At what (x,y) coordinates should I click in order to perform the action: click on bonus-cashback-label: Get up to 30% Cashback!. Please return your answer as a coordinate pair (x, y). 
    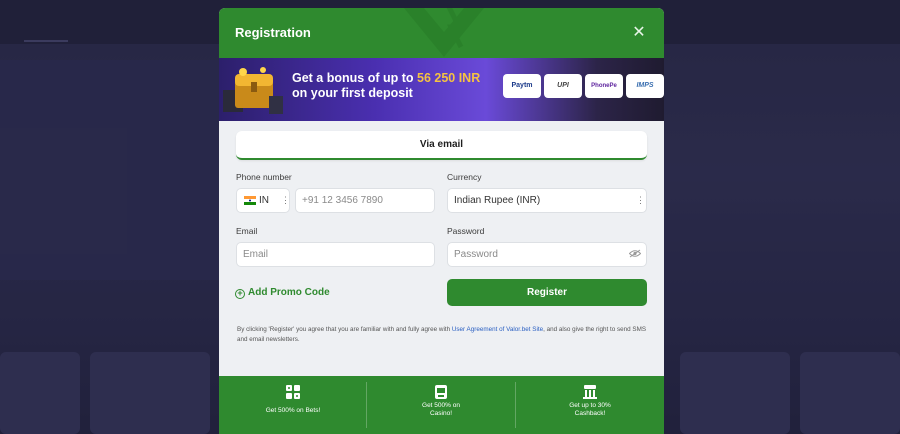
    Looking at the image, I should click on (590, 409).